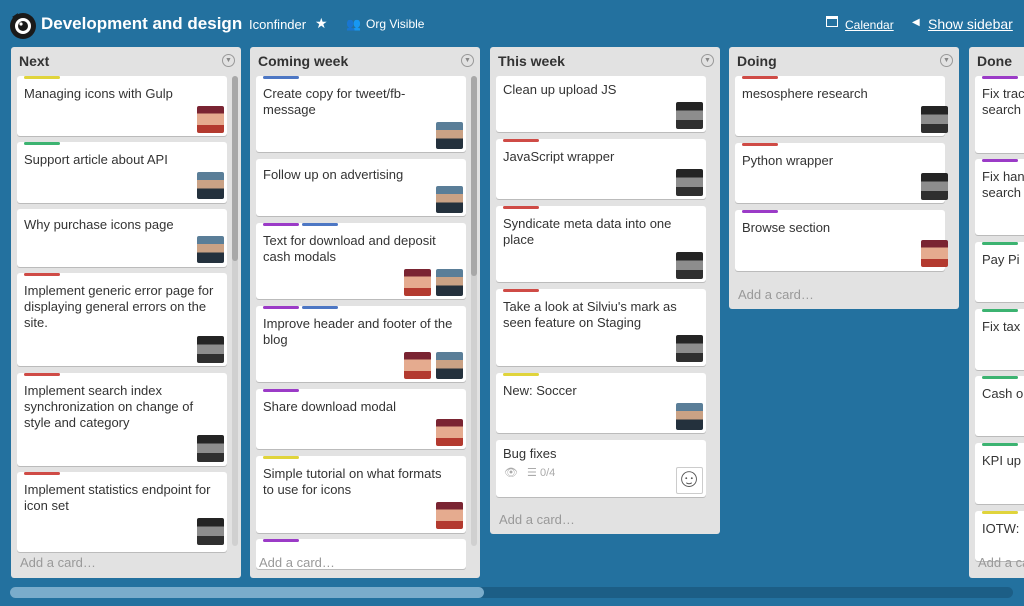 The height and width of the screenshot is (606, 1024). What do you see at coordinates (999, 473) in the screenshot?
I see `card: KPI up` at bounding box center [999, 473].